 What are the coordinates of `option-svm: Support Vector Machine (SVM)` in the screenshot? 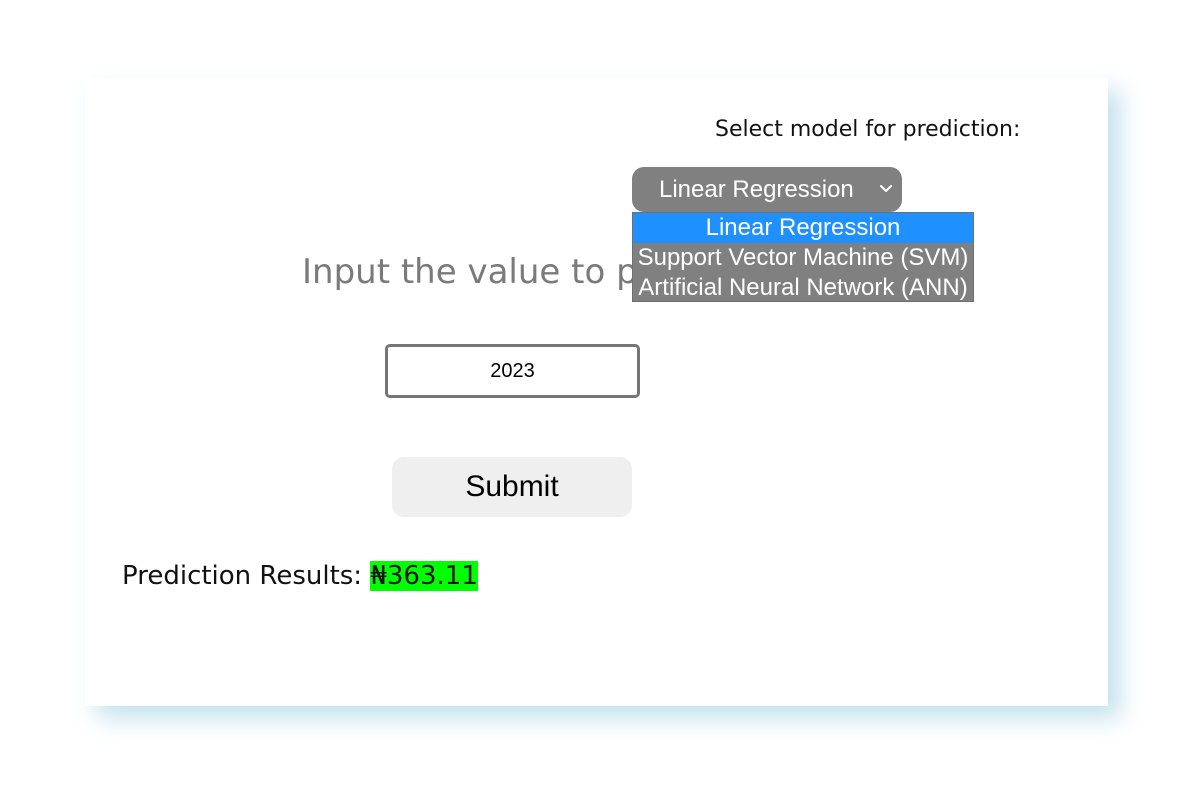 It's located at (803, 258).